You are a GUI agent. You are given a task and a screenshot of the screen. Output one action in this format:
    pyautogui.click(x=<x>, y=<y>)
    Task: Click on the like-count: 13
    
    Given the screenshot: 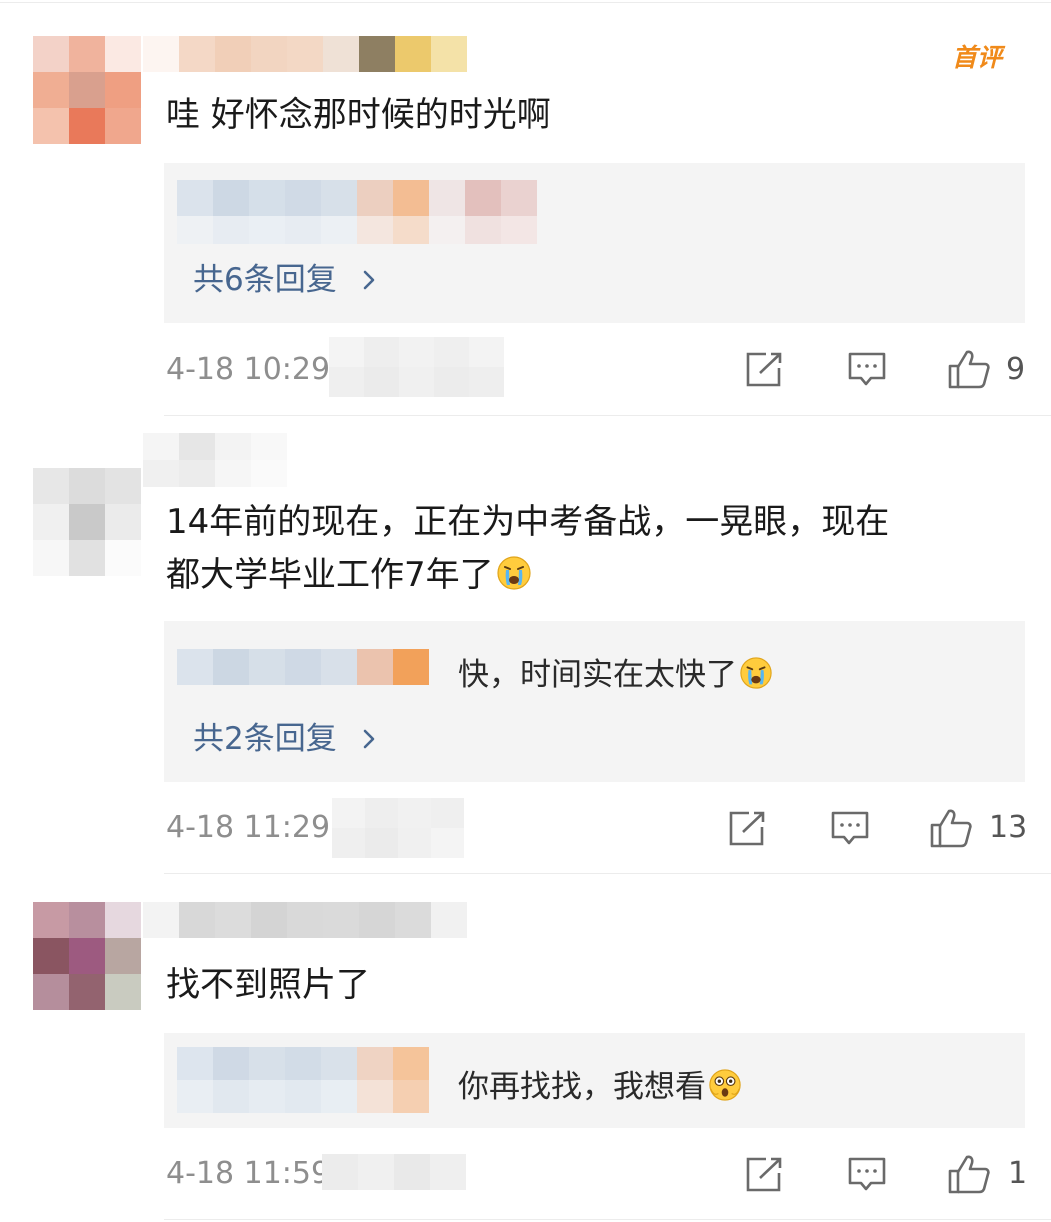 What is the action you would take?
    pyautogui.click(x=1008, y=827)
    